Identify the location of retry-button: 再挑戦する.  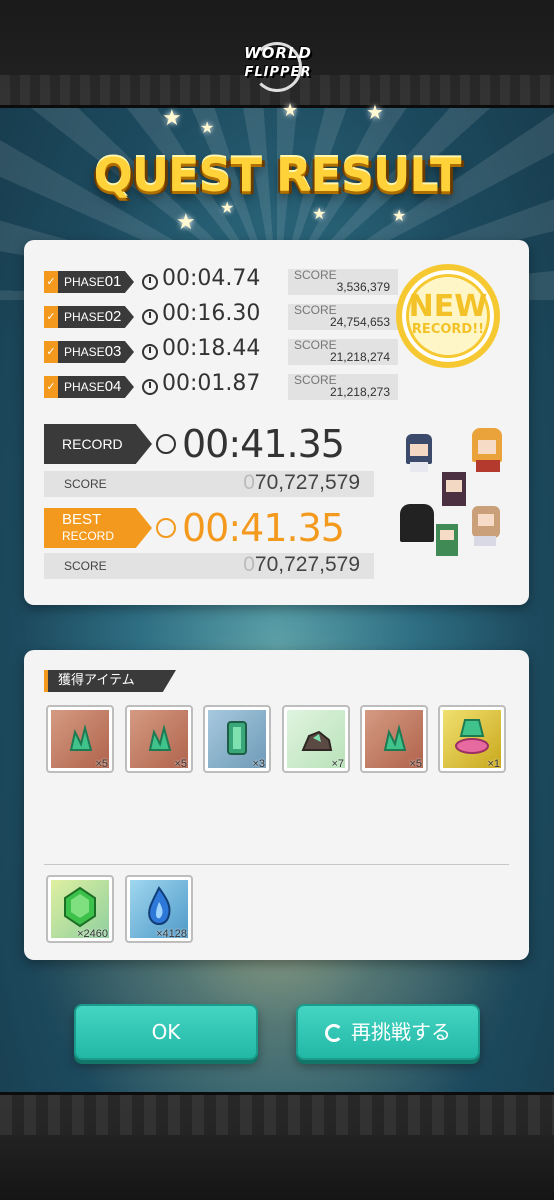
(388, 1032).